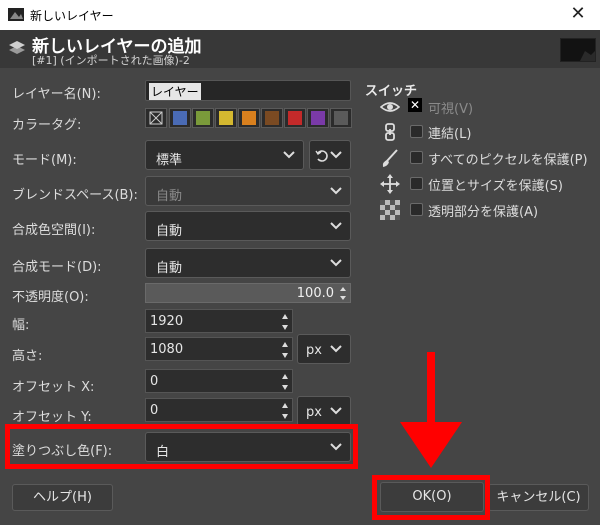 The image size is (600, 525). I want to click on eye-icon, so click(390, 107).